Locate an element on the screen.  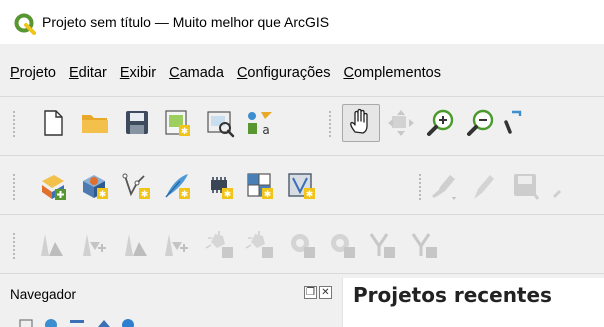
new-shapefile-layer-icon: ✱ is located at coordinates (136, 186).